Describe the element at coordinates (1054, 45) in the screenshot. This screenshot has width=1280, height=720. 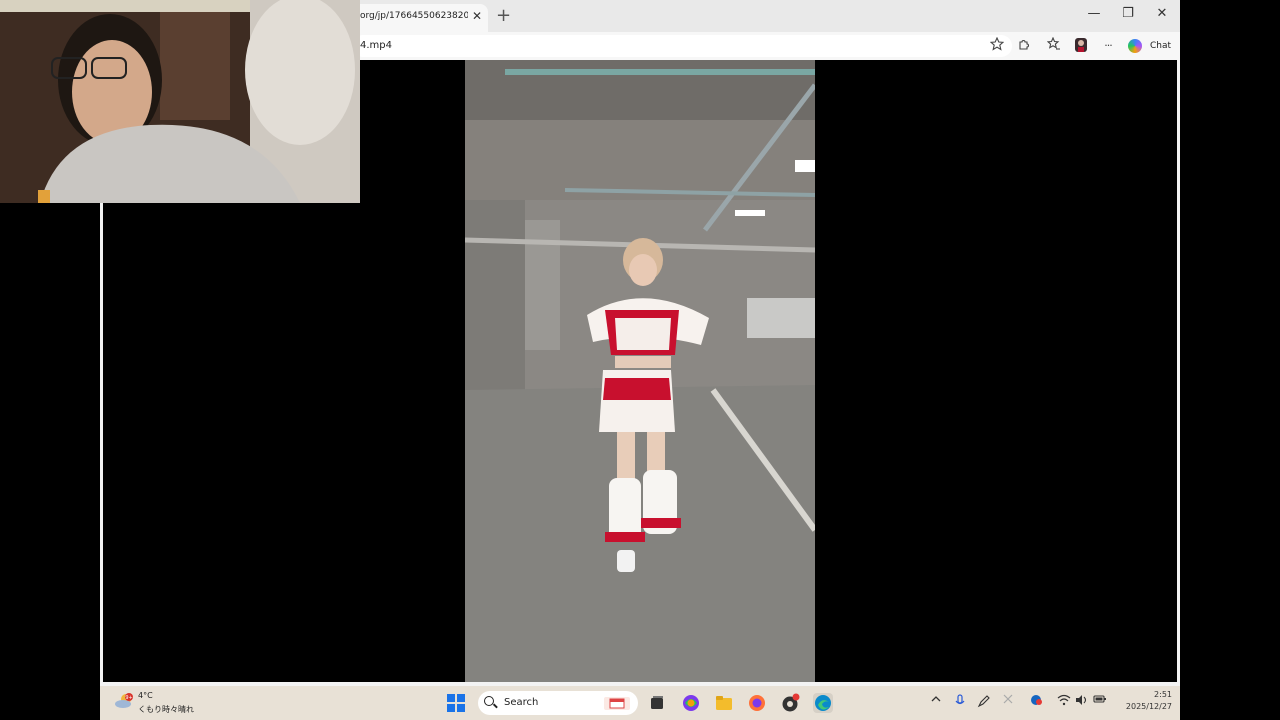
I see `favorites-icon` at that location.